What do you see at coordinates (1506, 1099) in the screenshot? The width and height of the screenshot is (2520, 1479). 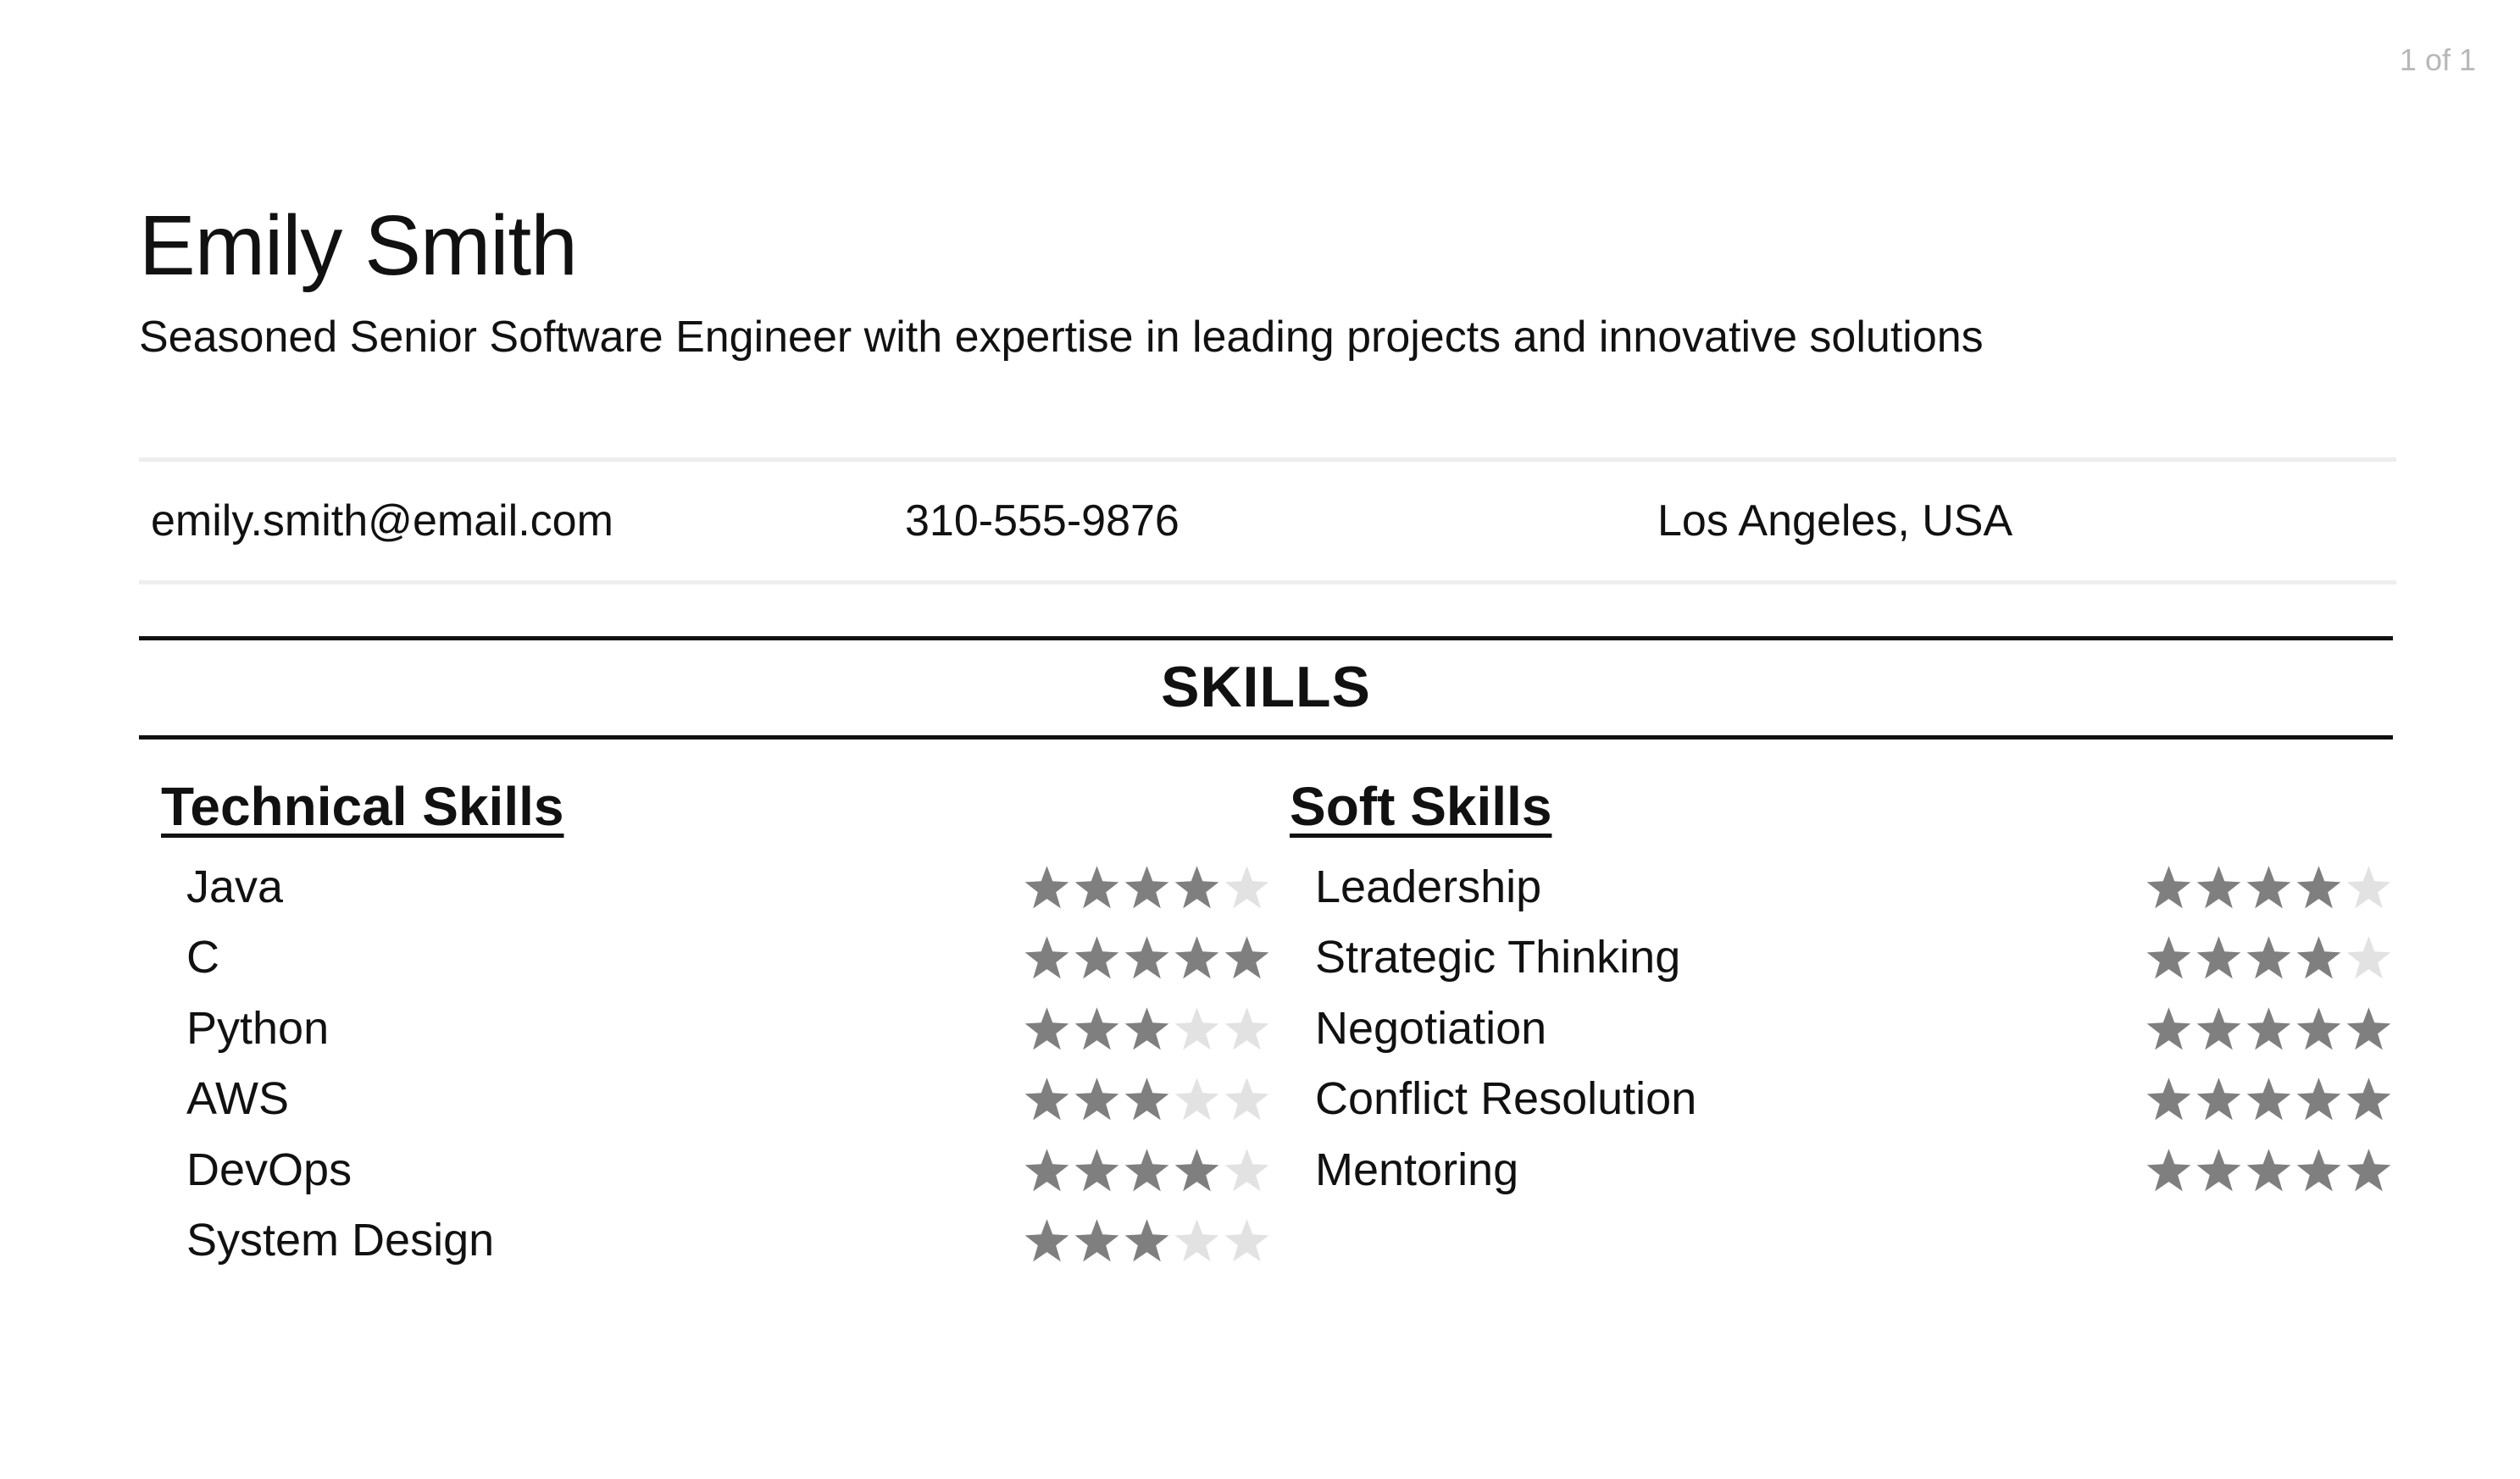 I see `skill-name: Conflict Resolution` at bounding box center [1506, 1099].